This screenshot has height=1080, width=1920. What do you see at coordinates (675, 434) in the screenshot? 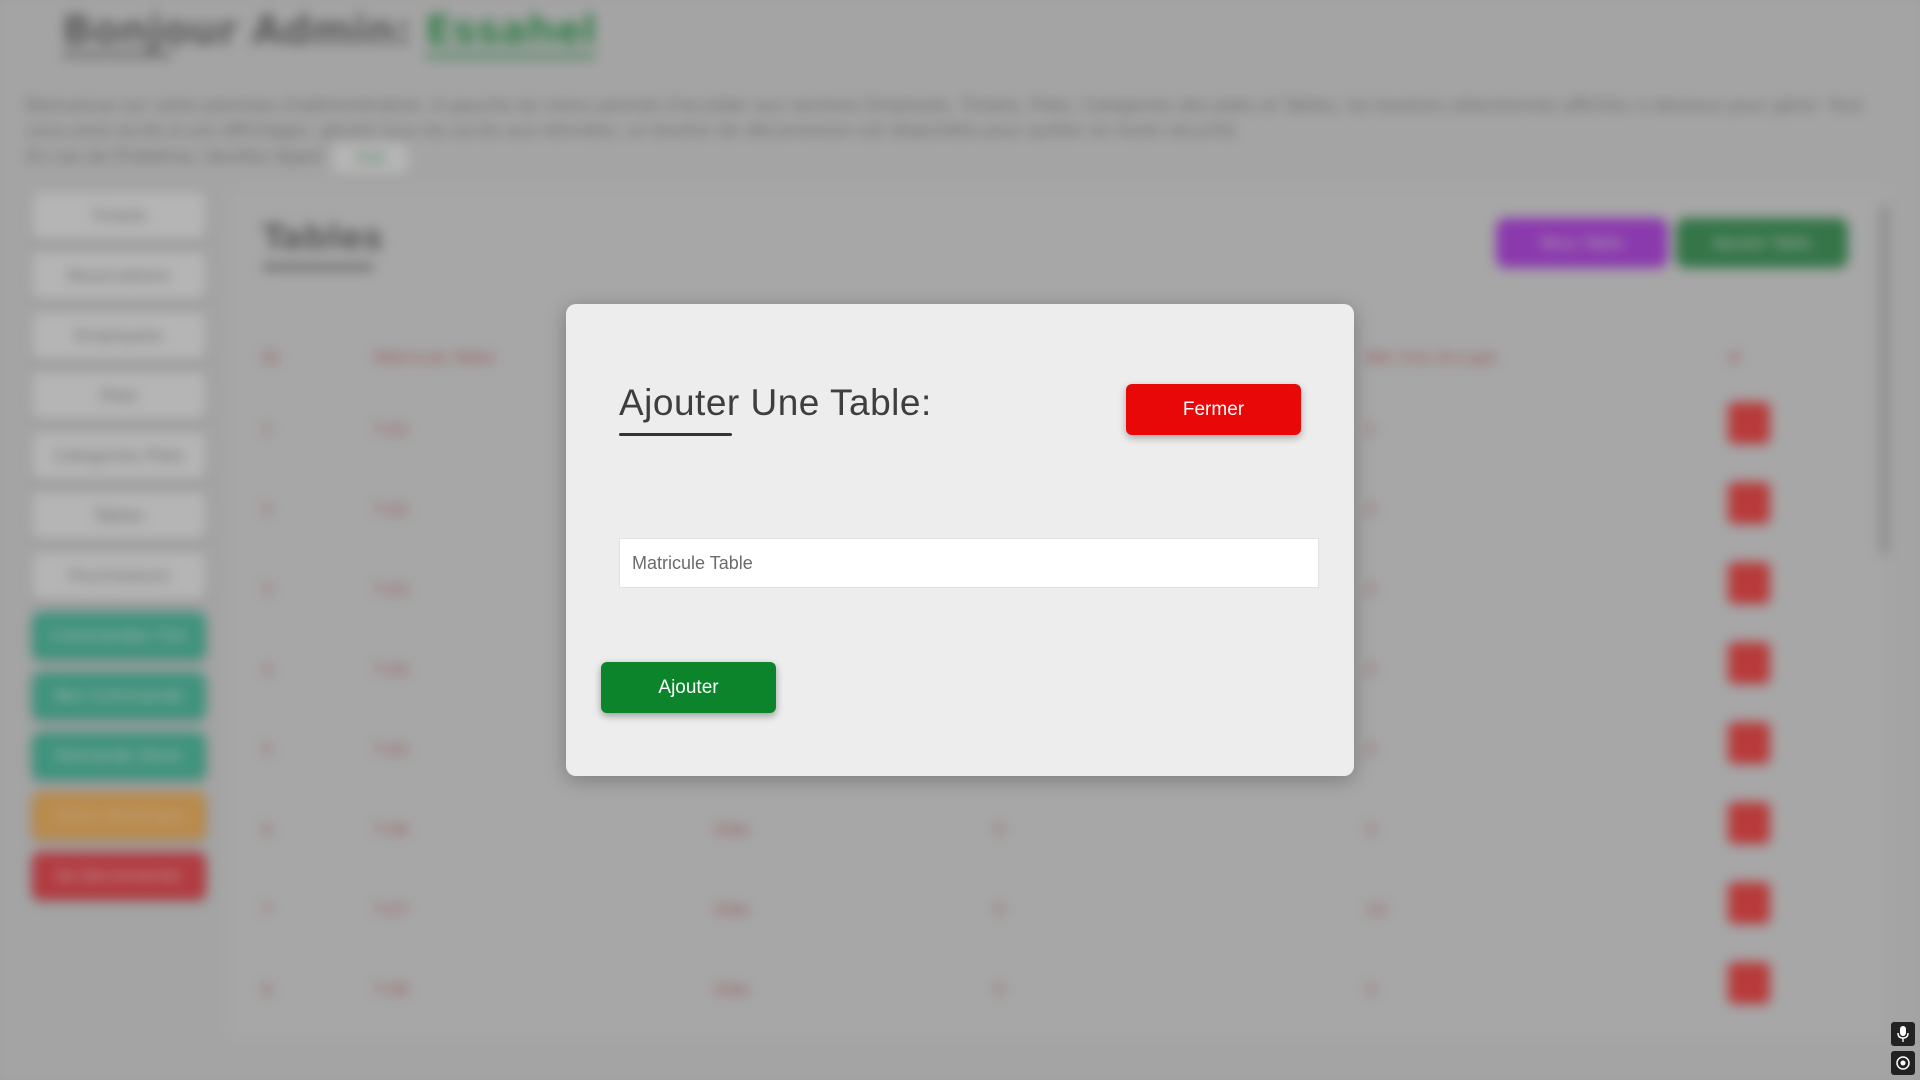
I see `modal-title-underline` at bounding box center [675, 434].